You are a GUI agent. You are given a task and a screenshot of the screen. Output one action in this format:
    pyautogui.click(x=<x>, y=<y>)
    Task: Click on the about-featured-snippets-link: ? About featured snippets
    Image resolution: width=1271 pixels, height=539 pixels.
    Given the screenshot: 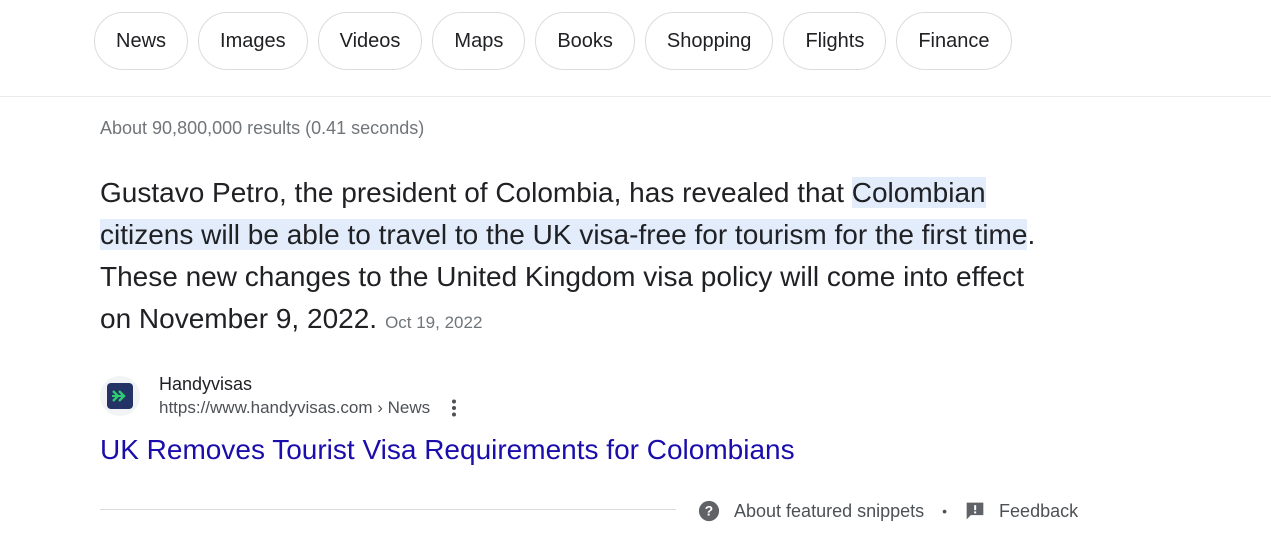 What is the action you would take?
    pyautogui.click(x=811, y=511)
    